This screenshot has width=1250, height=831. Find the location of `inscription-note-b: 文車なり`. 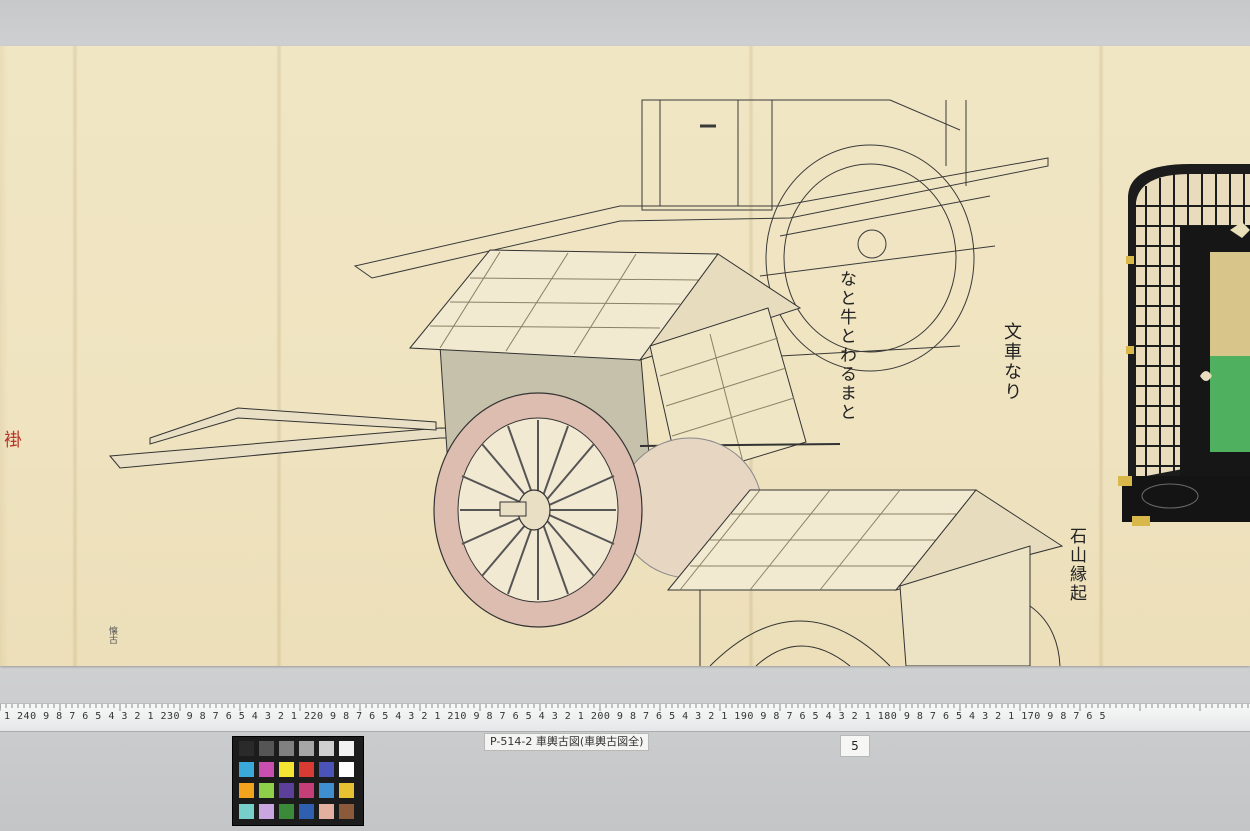

inscription-note-b: 文車なり is located at coordinates (1011, 362).